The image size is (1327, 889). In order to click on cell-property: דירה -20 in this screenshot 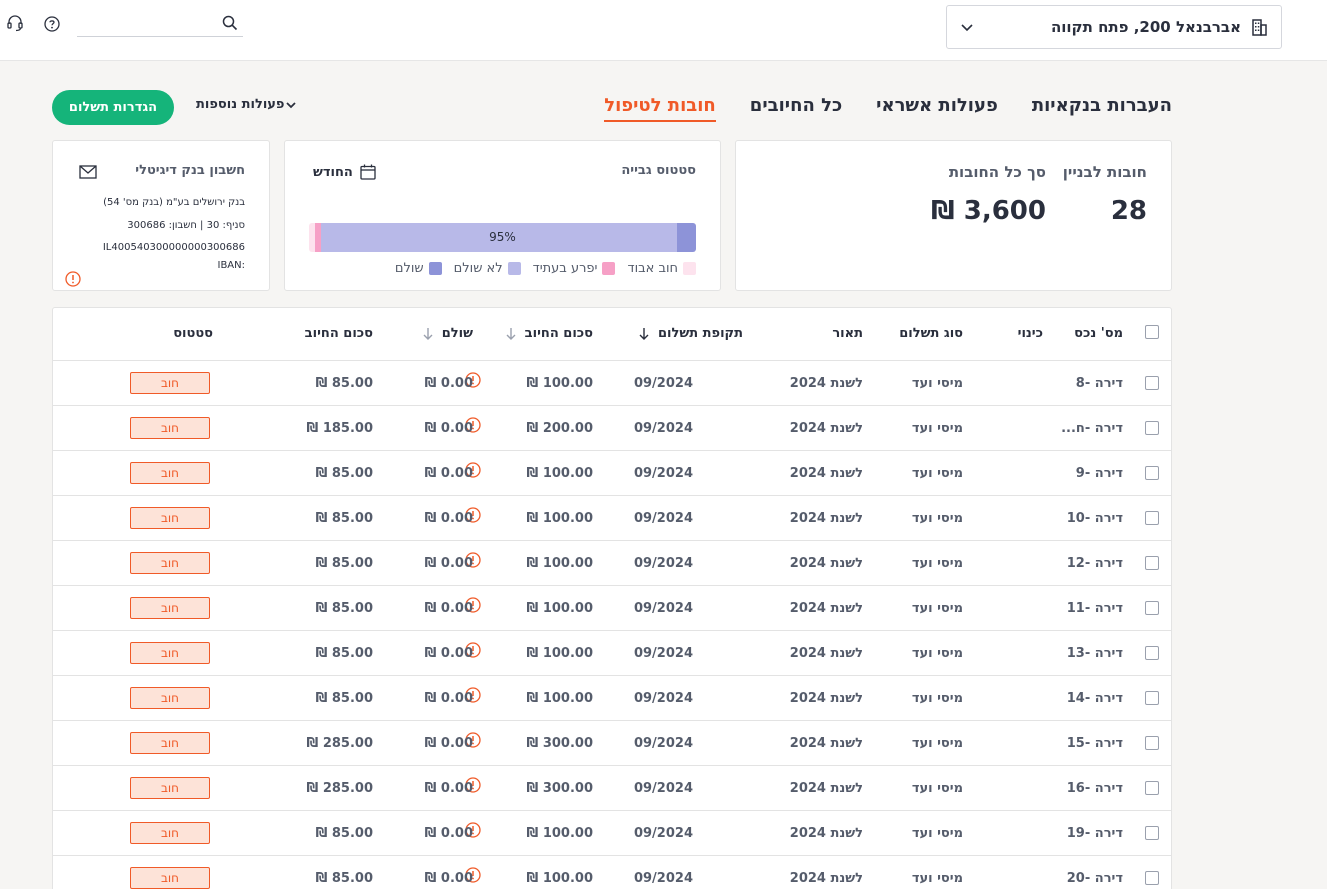, I will do `click(1094, 878)`.